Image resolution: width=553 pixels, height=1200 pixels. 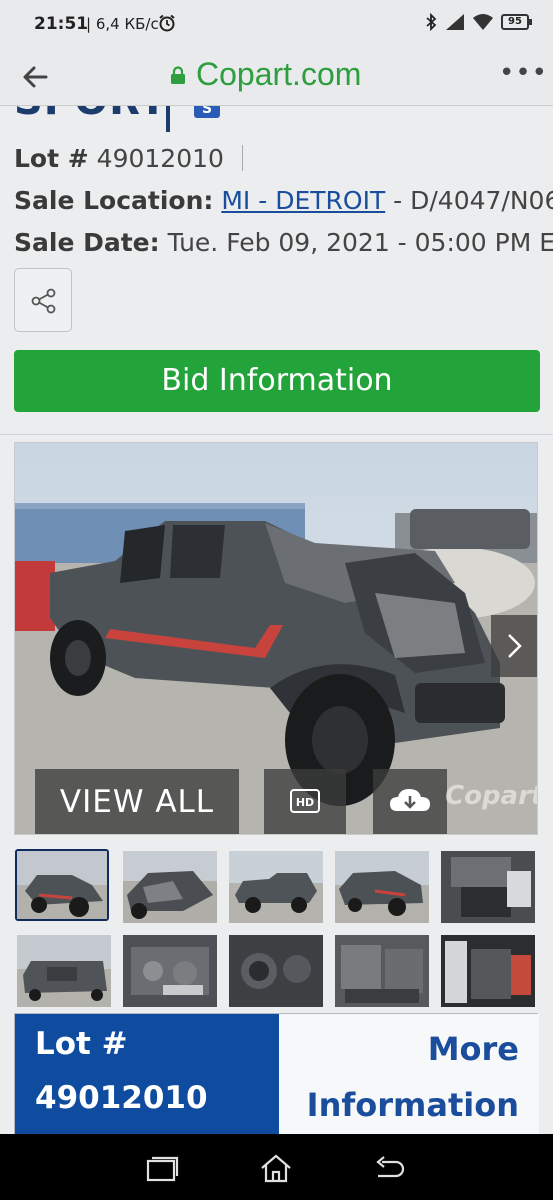 What do you see at coordinates (35, 77) in the screenshot?
I see `back-arrow-icon` at bounding box center [35, 77].